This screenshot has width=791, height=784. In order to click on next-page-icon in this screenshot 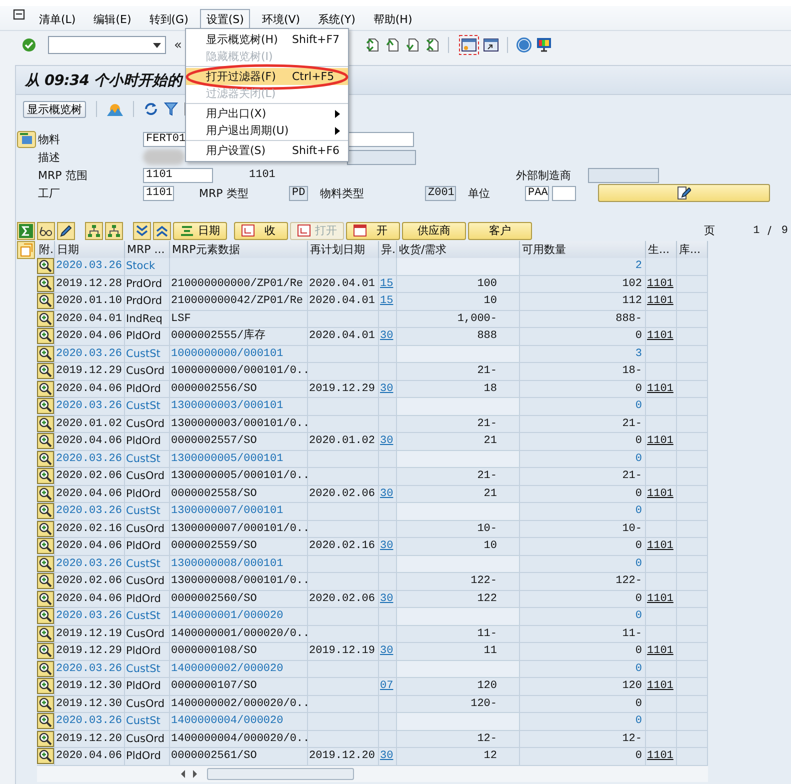, I will do `click(412, 45)`.